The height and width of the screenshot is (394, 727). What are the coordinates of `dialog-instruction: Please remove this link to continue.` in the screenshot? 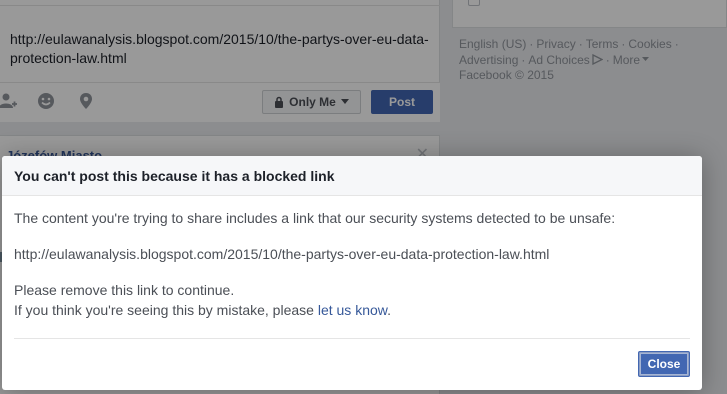 It's located at (124, 290).